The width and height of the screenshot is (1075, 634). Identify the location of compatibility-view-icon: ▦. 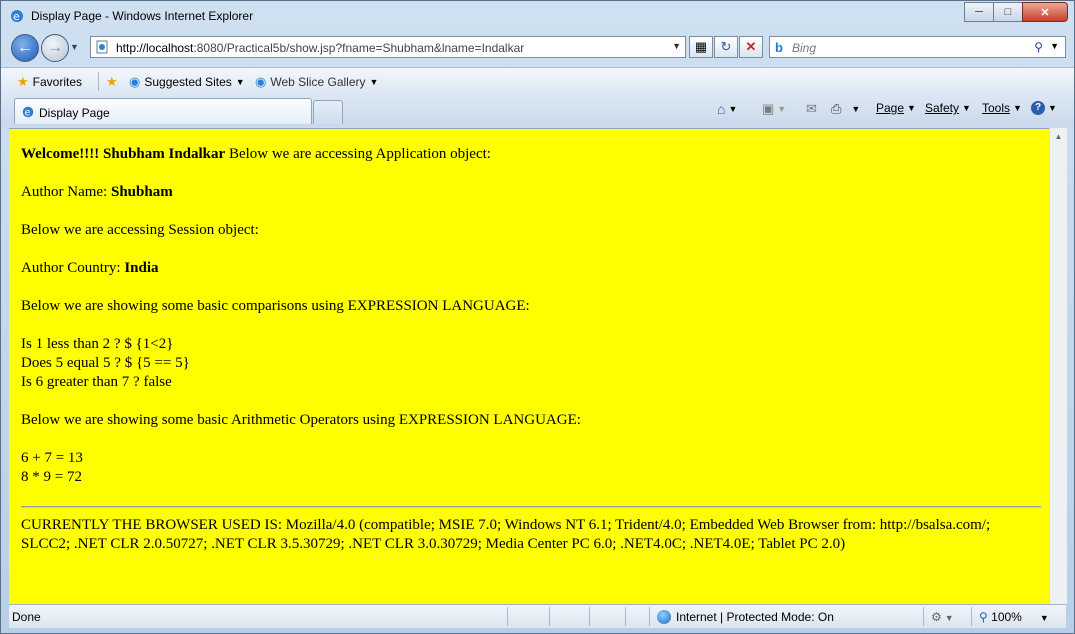
(701, 47).